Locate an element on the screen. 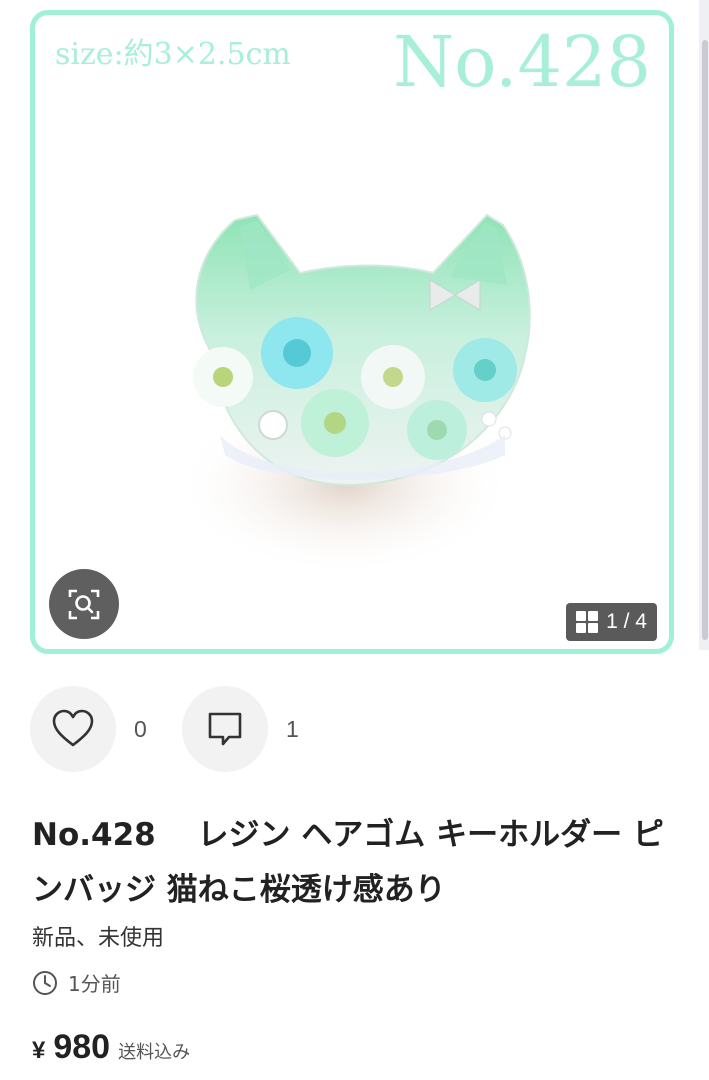 The height and width of the screenshot is (1080, 709). shipping-note: 送料込み is located at coordinates (154, 1052).